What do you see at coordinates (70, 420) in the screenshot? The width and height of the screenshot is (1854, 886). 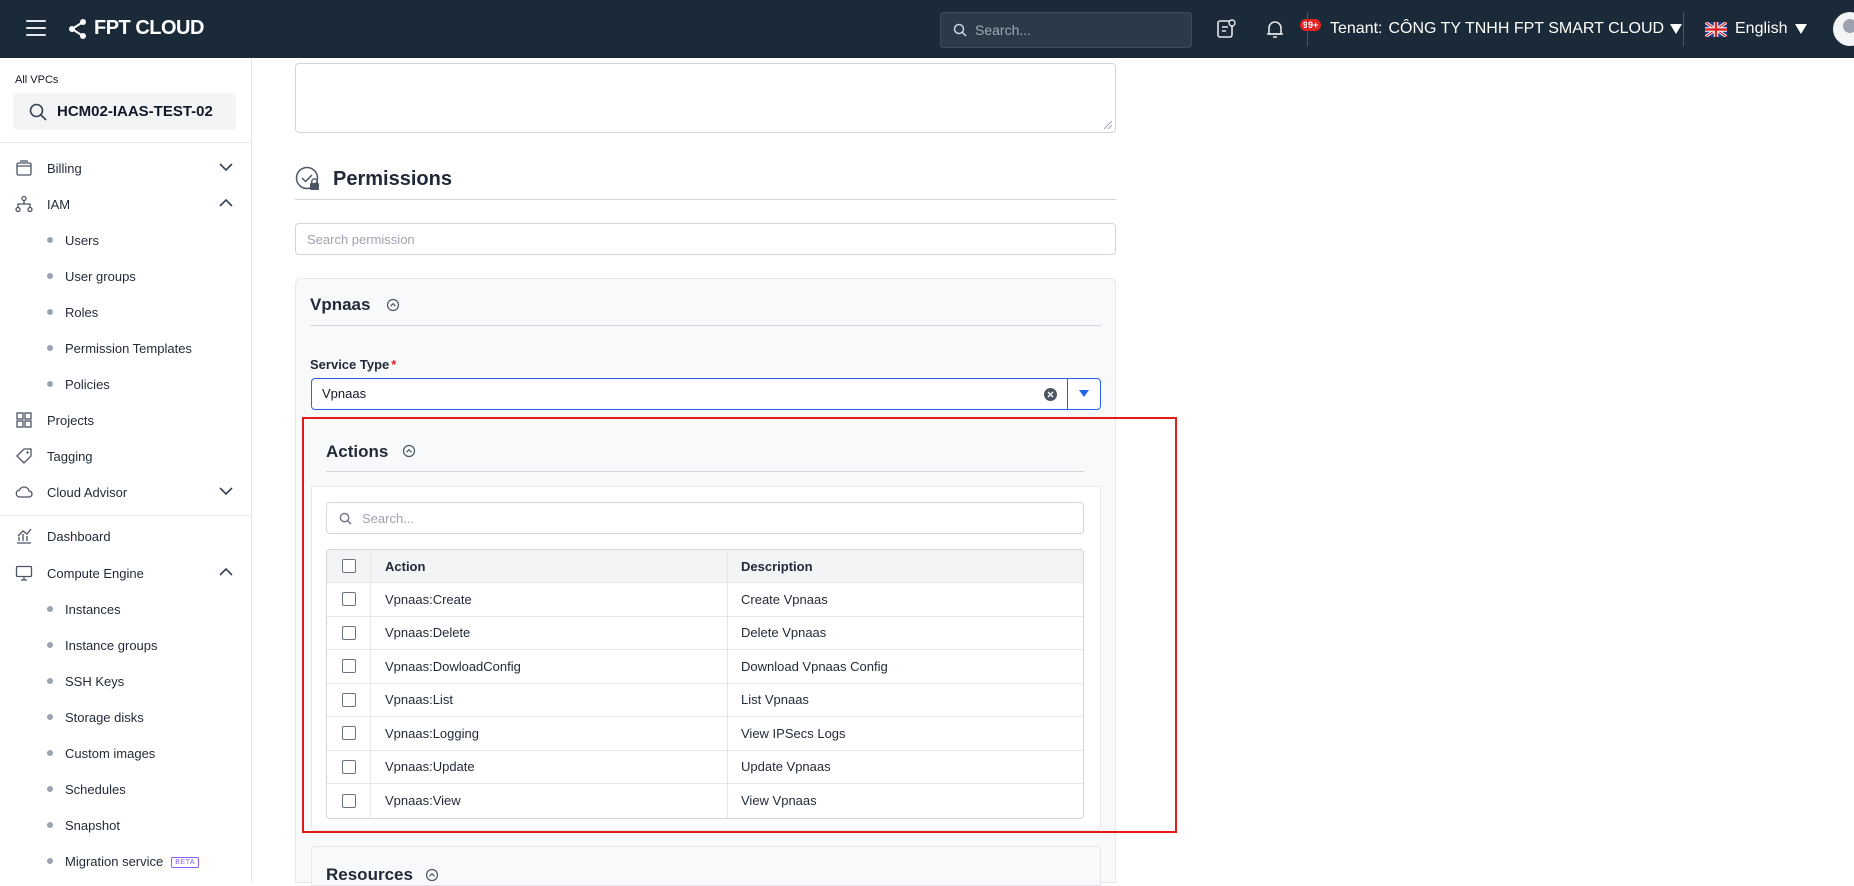 I see `nav-label: Projects` at bounding box center [70, 420].